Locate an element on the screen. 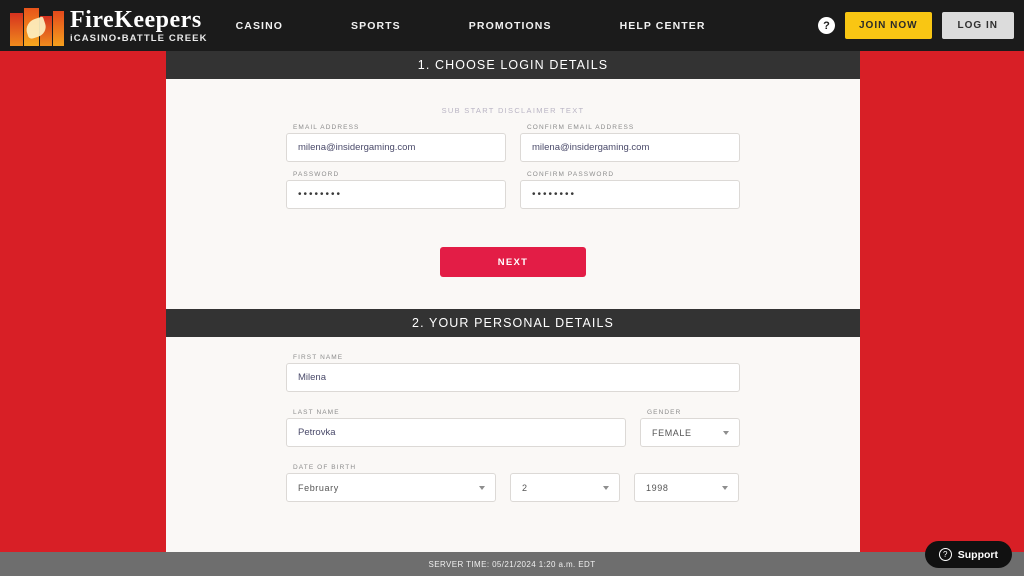  dob-year-field-group: 1998 is located at coordinates (686, 487).